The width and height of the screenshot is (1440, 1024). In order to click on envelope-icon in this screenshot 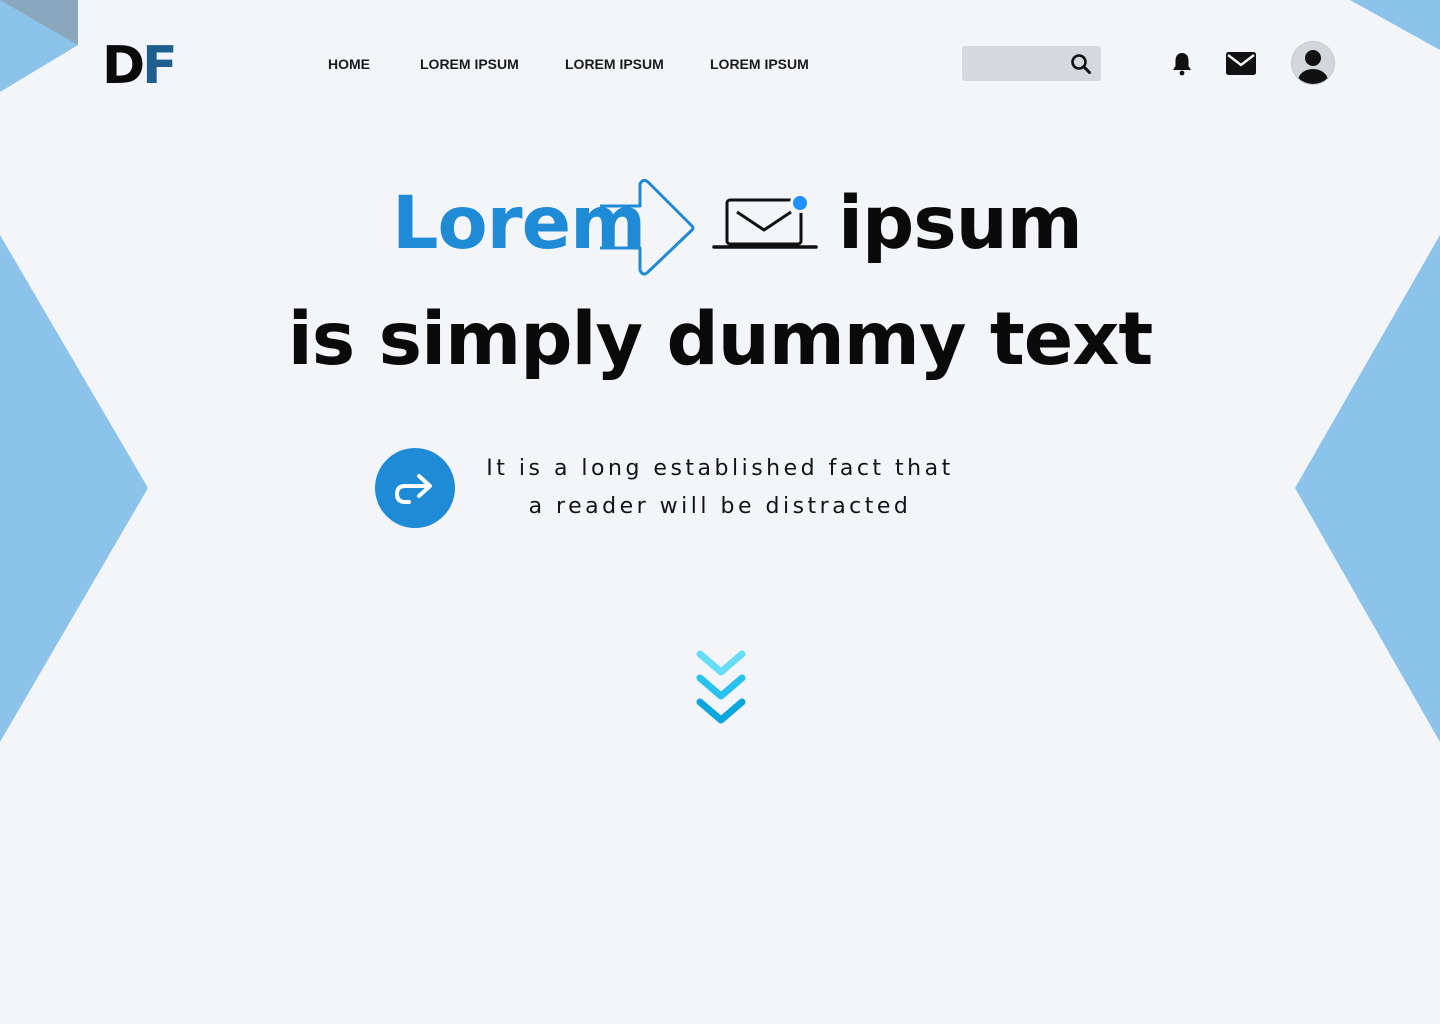, I will do `click(1241, 66)`.